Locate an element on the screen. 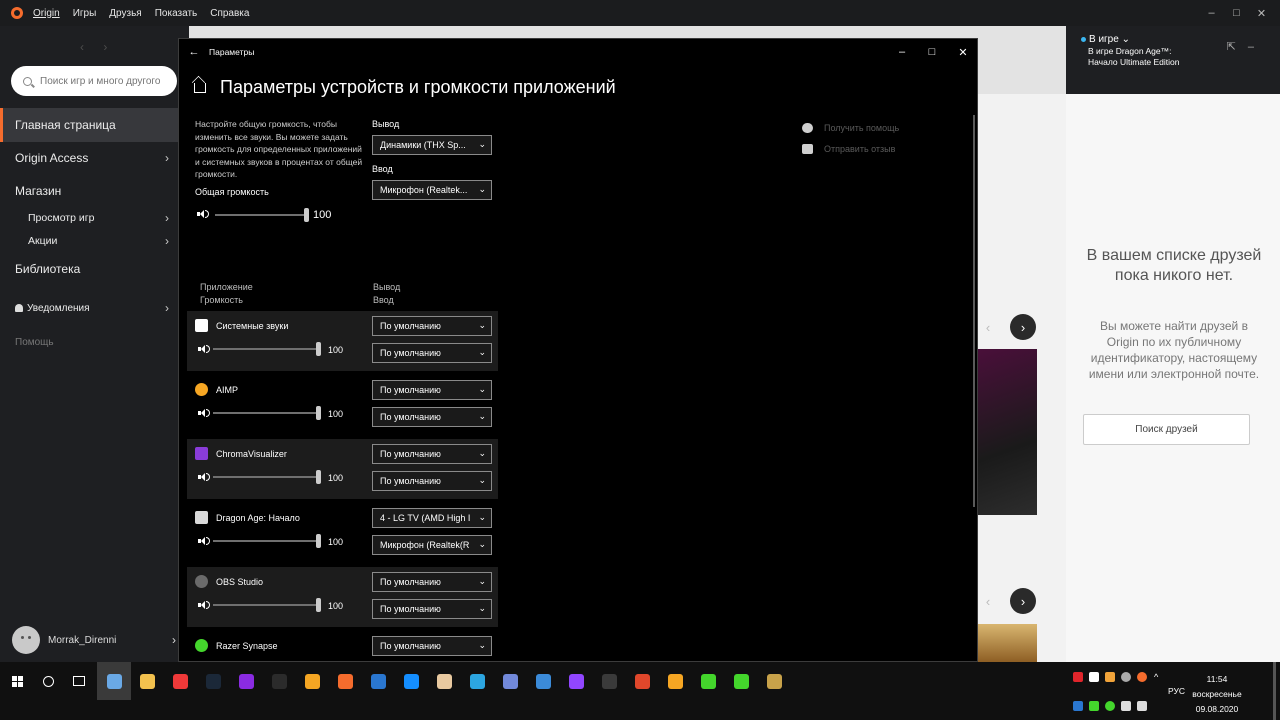 The image size is (1280, 720). sidebar-item-origin-access: Origin Access › is located at coordinates (94, 158).